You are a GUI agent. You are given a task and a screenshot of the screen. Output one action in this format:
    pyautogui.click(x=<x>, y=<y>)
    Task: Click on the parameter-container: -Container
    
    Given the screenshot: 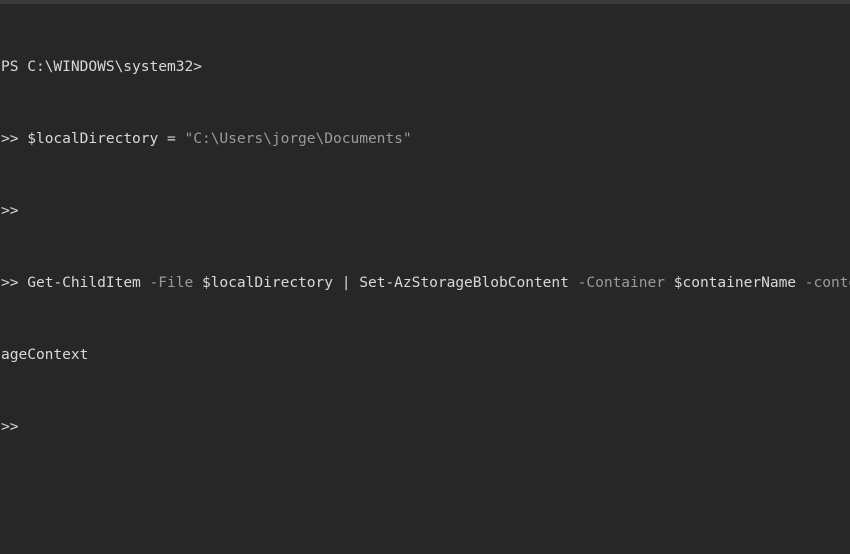 What is the action you would take?
    pyautogui.click(x=625, y=282)
    